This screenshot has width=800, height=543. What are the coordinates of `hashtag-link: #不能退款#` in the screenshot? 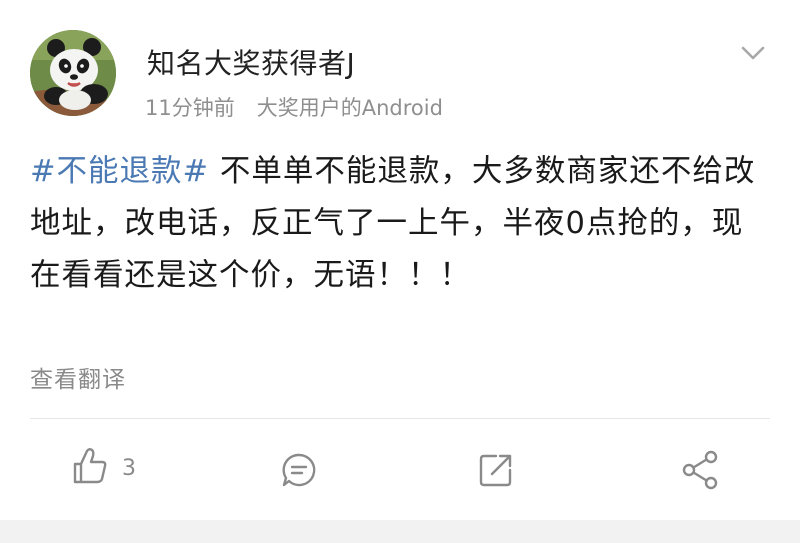 It's located at (119, 171).